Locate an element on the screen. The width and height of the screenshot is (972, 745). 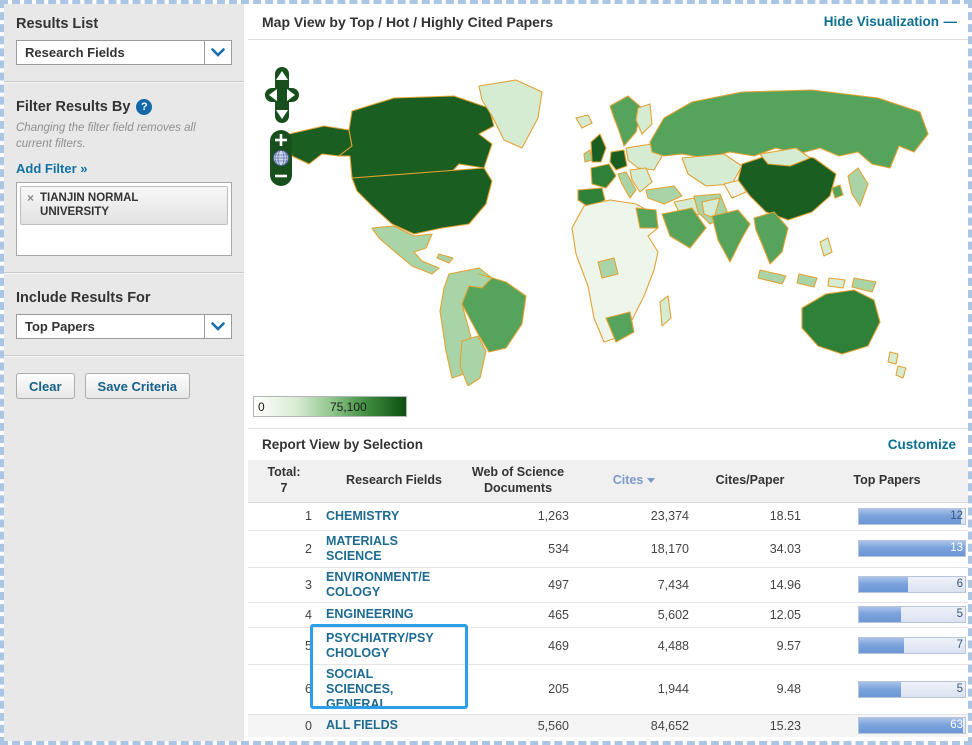
legend-max-label: 75,100 is located at coordinates (348, 407).